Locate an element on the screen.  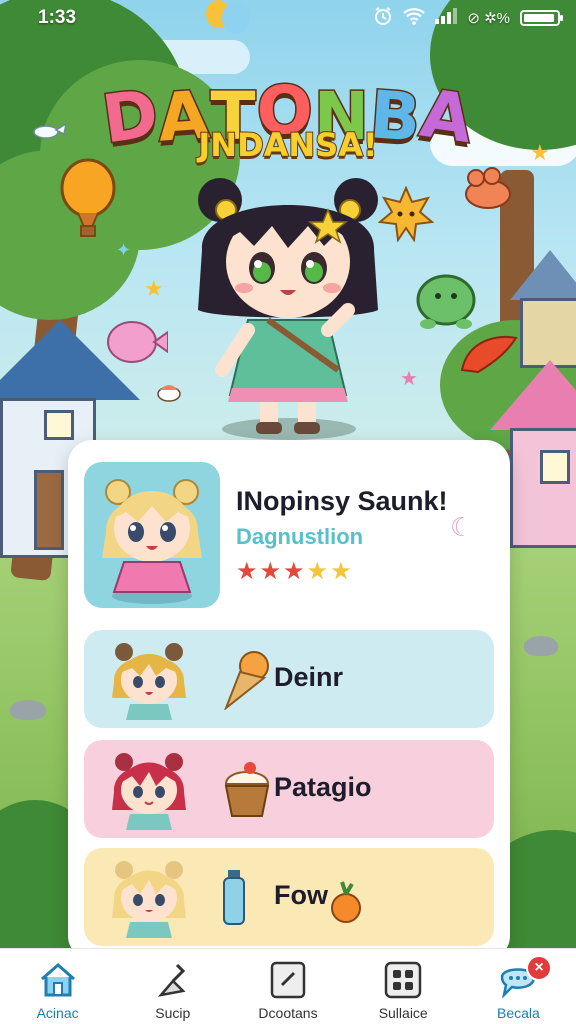
nav-item-dcootans: Dcootans is located at coordinates (287, 986).